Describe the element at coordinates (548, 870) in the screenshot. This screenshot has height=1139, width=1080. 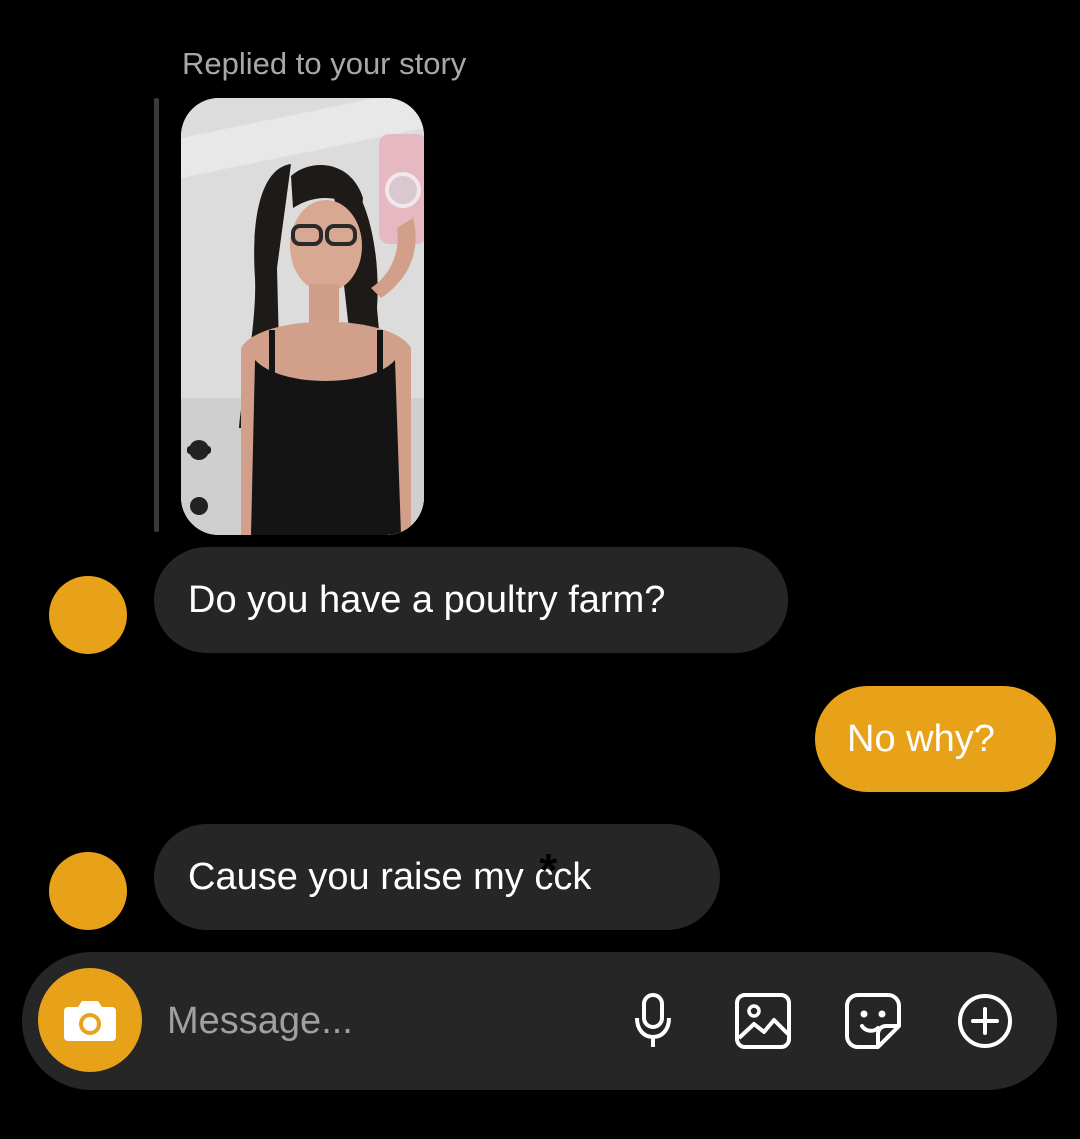
I see `censor-symbol: *` at that location.